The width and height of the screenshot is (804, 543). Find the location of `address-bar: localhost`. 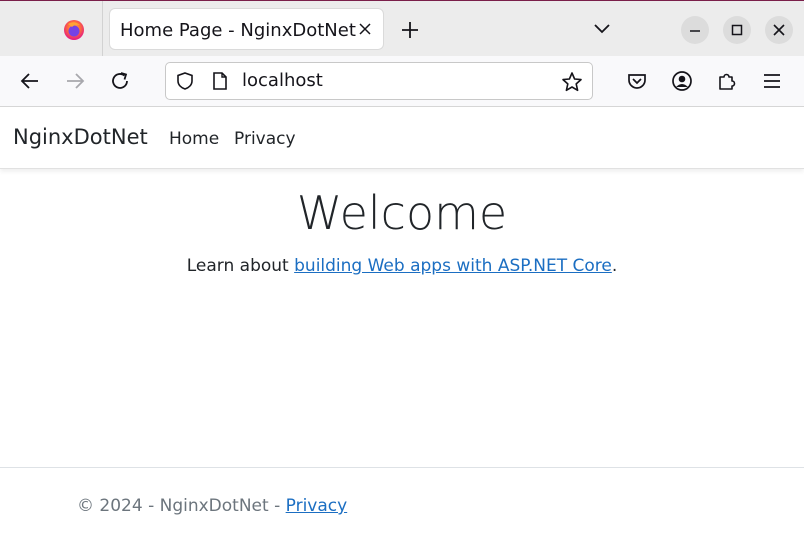

address-bar: localhost is located at coordinates (379, 81).